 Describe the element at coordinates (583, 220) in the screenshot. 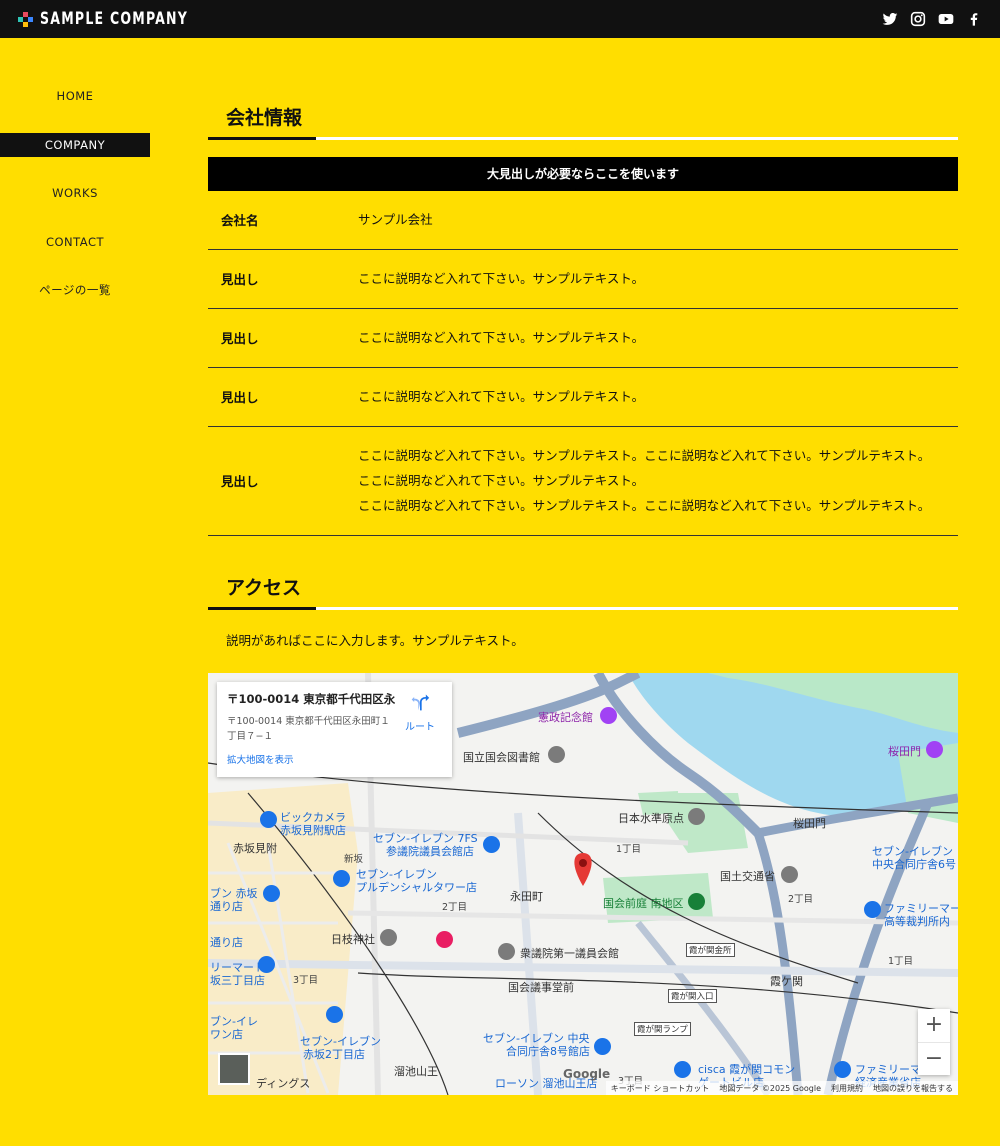

I see `table-row: 会社名 サンプル会社` at that location.